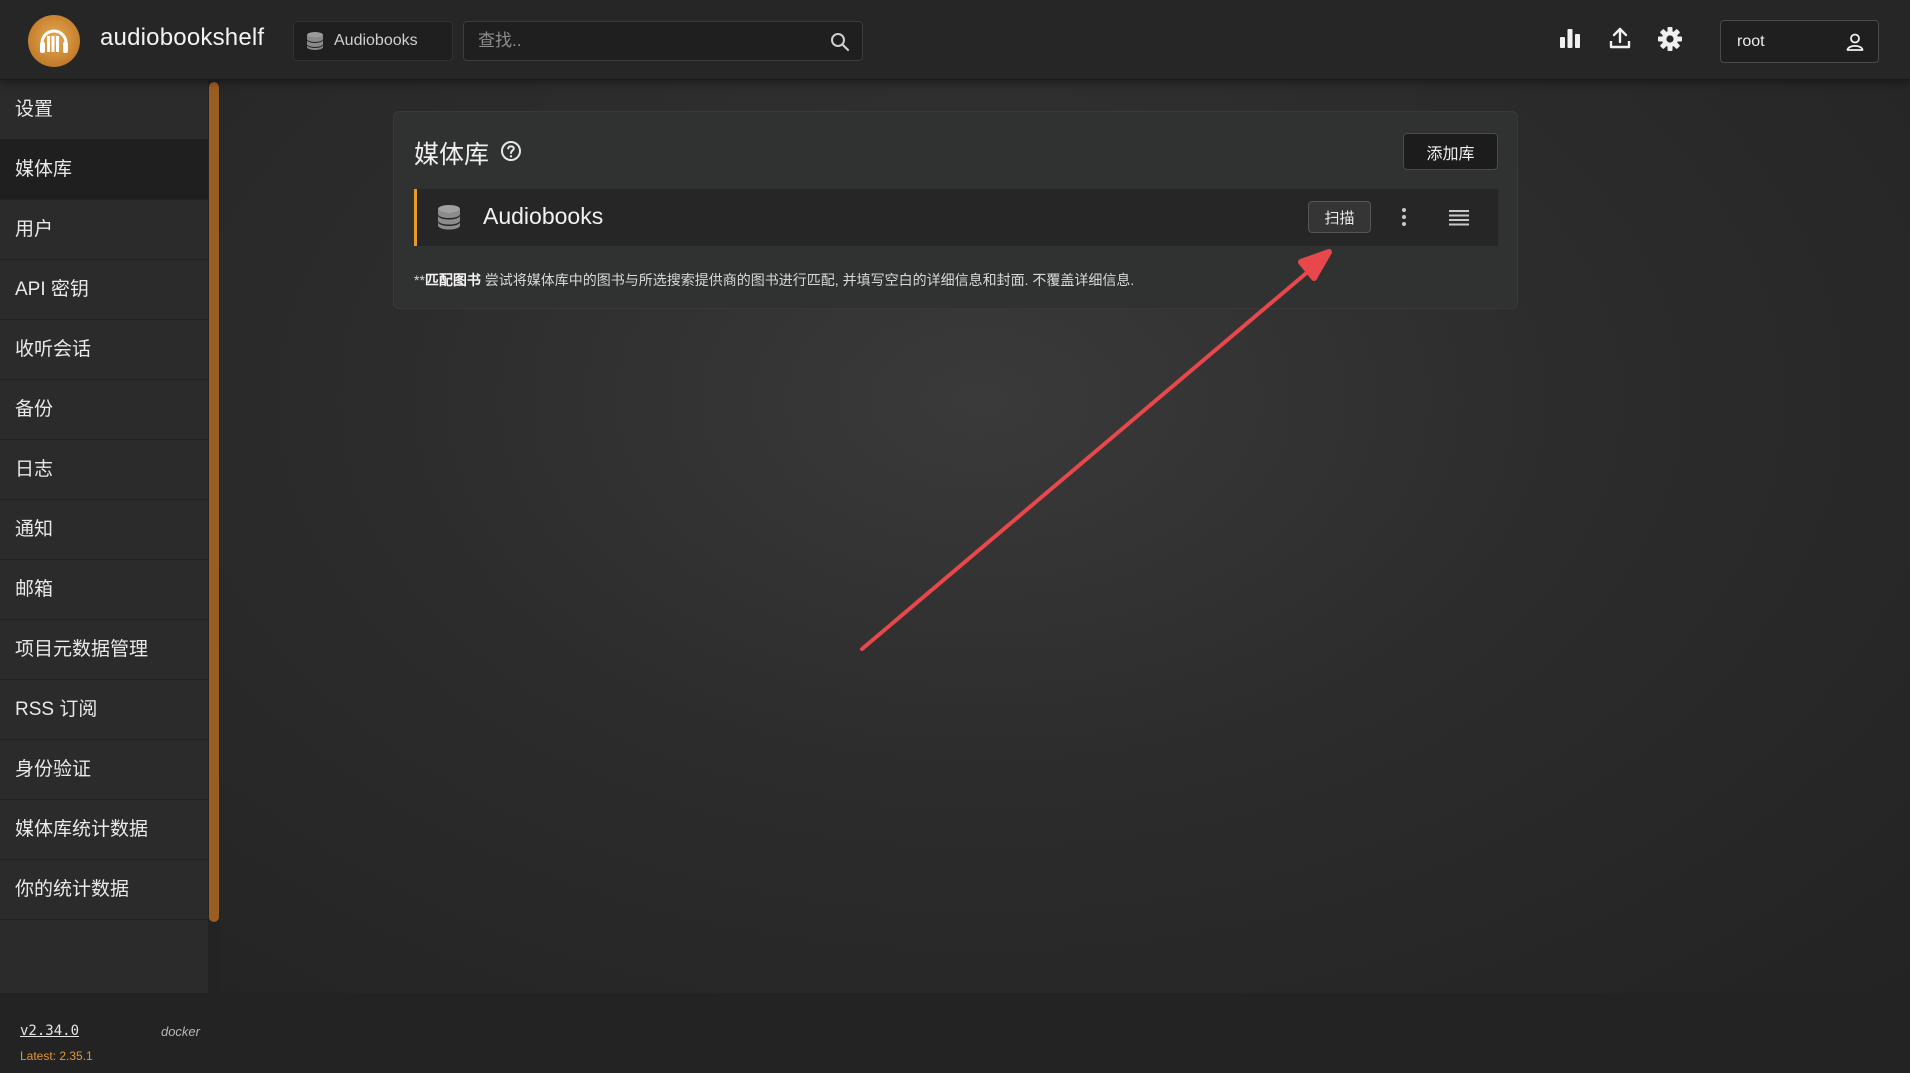 The height and width of the screenshot is (1073, 1910). Describe the element at coordinates (419, 280) in the screenshot. I see `hint-prefix: **` at that location.